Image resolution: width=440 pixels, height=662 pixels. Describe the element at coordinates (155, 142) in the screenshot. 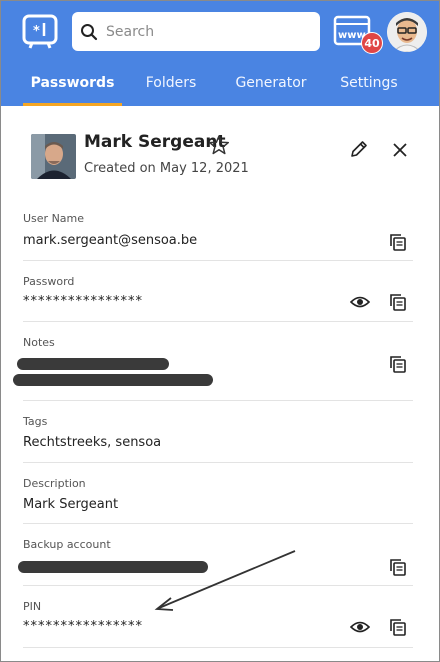

I see `item-name: Mark Sergeant` at that location.